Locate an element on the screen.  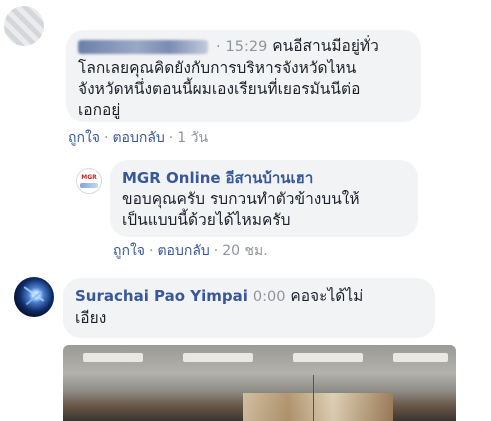
comment-text-line: คอจะได้ไม่ is located at coordinates (327, 296).